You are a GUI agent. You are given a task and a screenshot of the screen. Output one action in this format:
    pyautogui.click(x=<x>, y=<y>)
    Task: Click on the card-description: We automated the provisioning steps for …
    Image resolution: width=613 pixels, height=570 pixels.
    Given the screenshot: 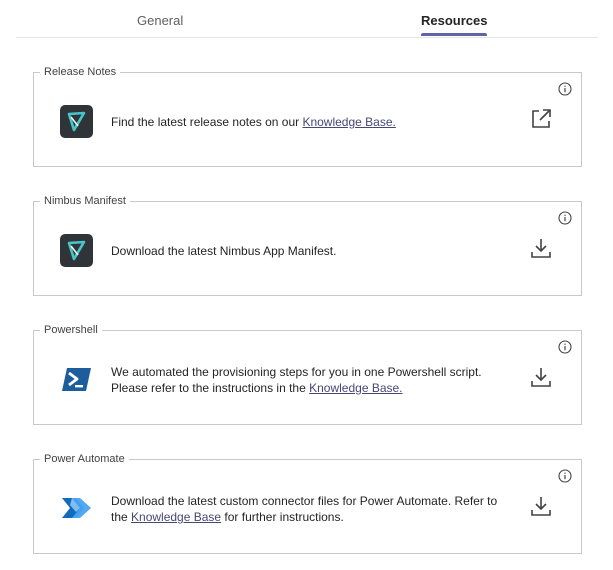 What is the action you would take?
    pyautogui.click(x=311, y=380)
    